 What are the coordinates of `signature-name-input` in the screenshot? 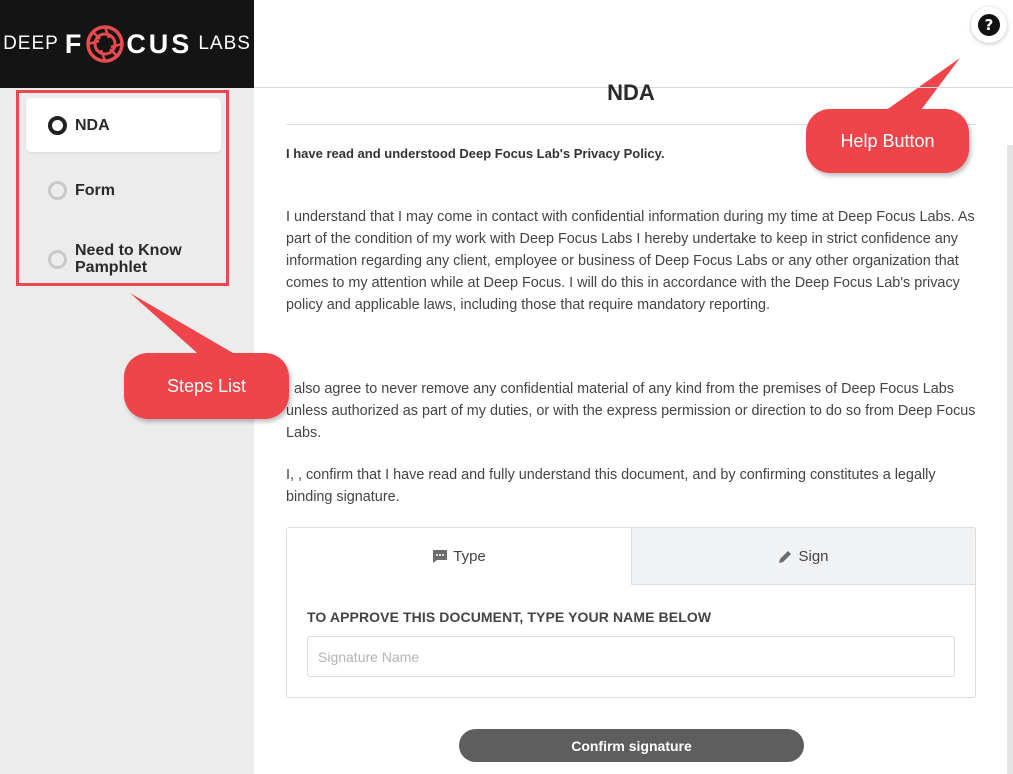 It's located at (631, 656).